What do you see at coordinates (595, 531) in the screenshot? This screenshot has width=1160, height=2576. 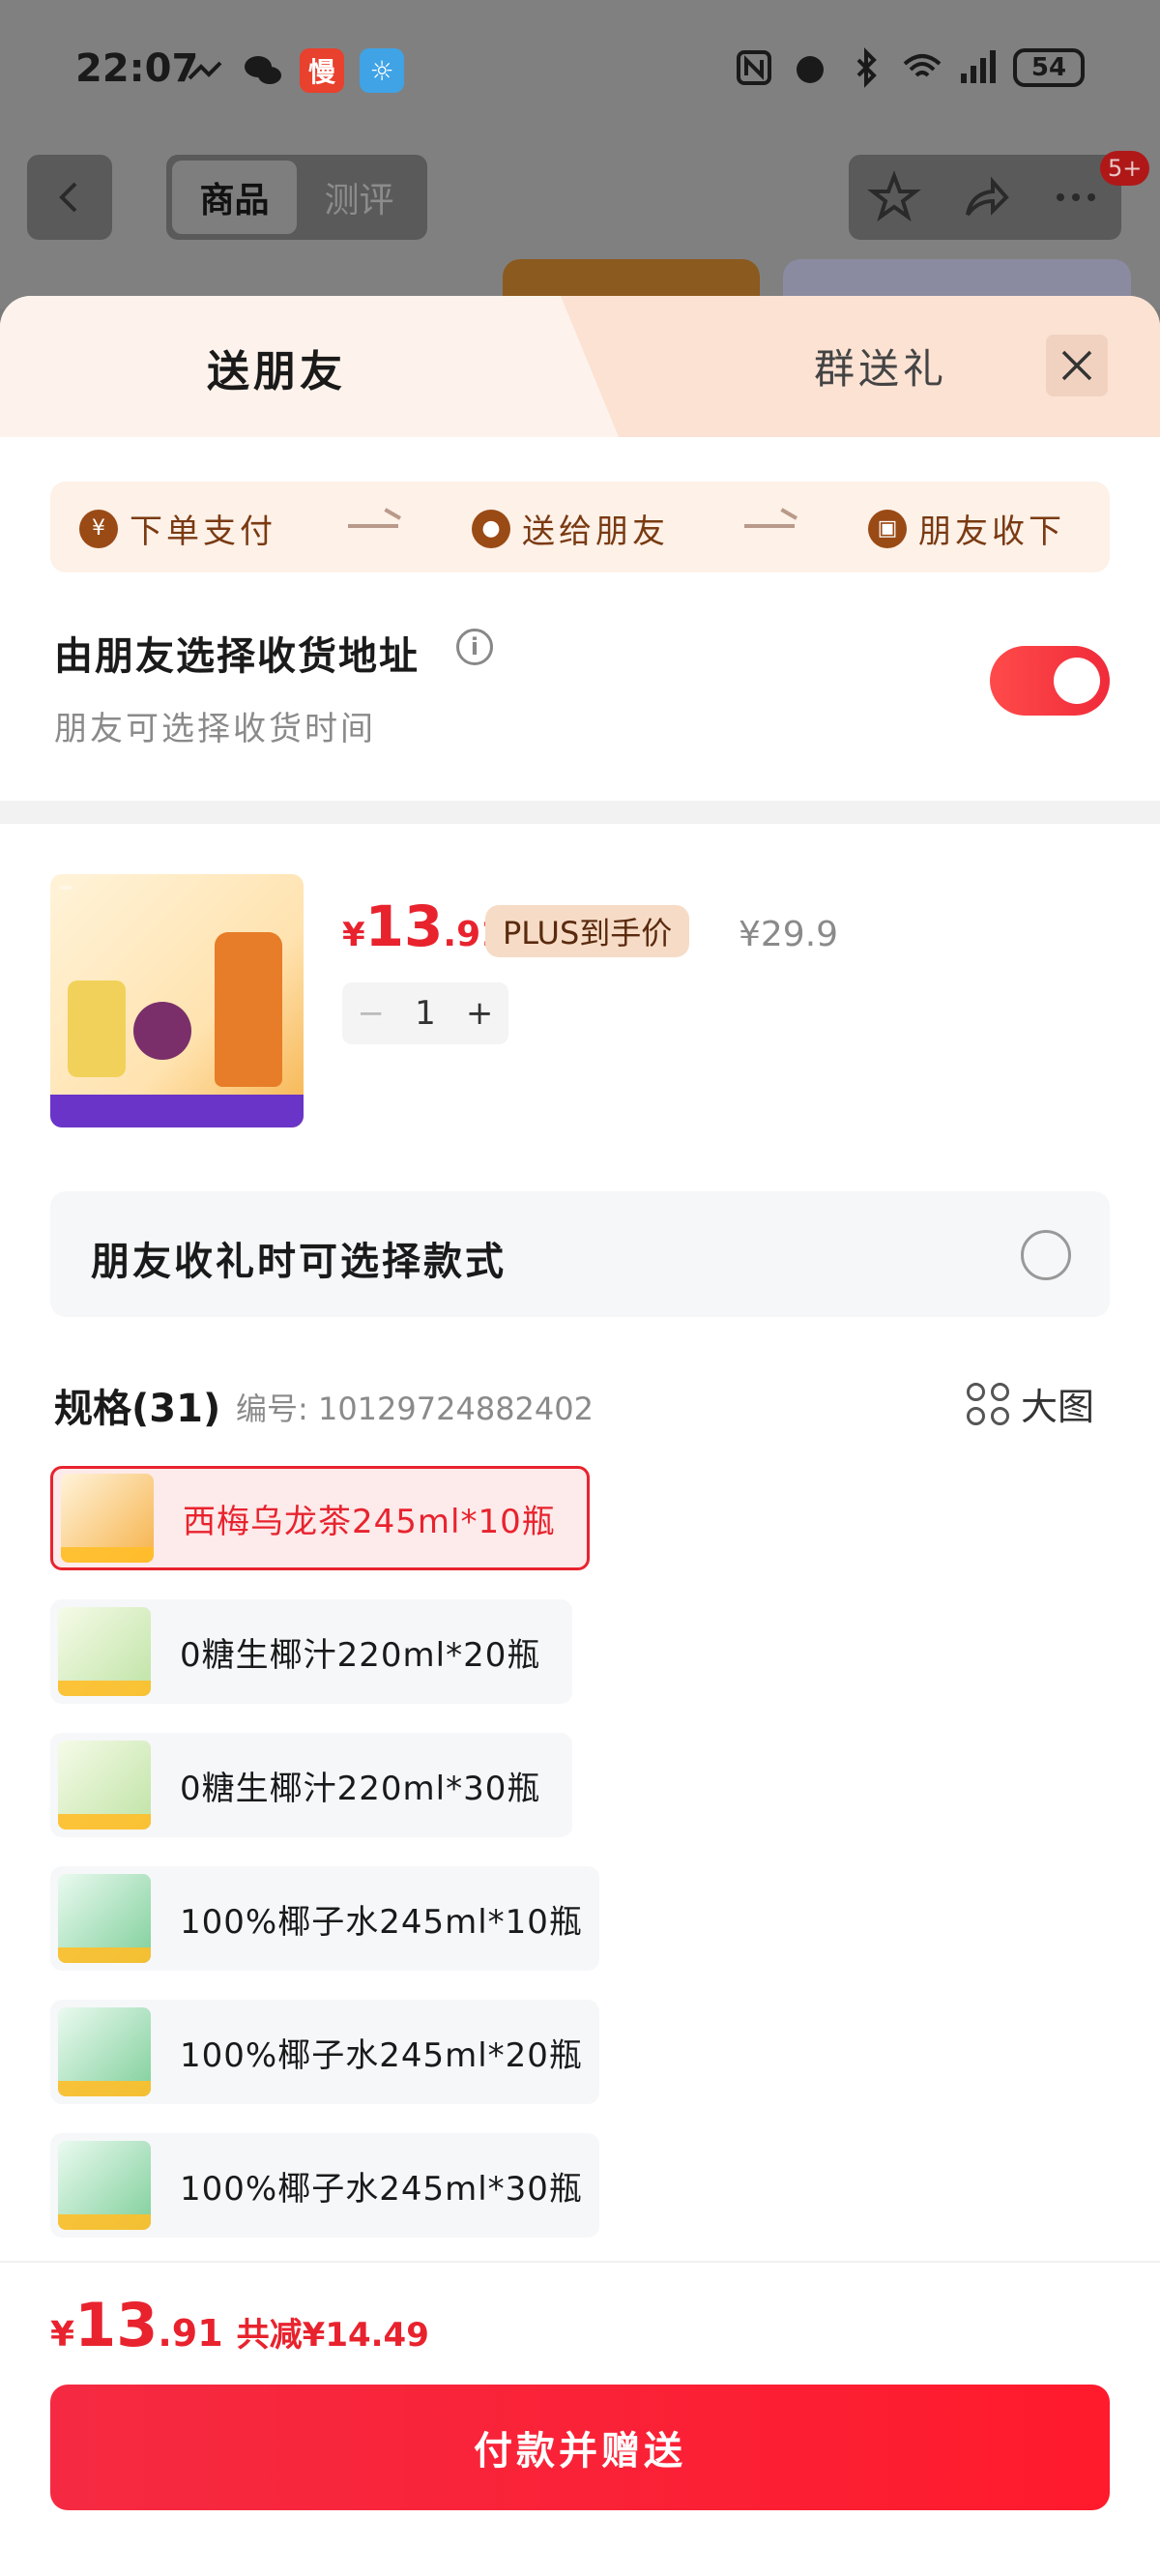 I see `step-label: 送给朋友` at bounding box center [595, 531].